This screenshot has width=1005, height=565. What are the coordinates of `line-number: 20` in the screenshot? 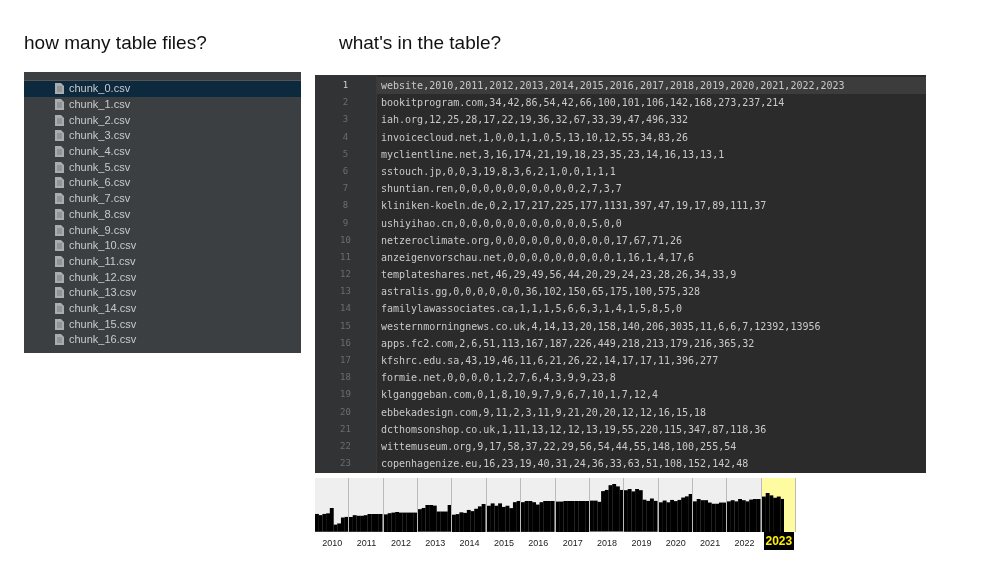 It's located at (345, 412).